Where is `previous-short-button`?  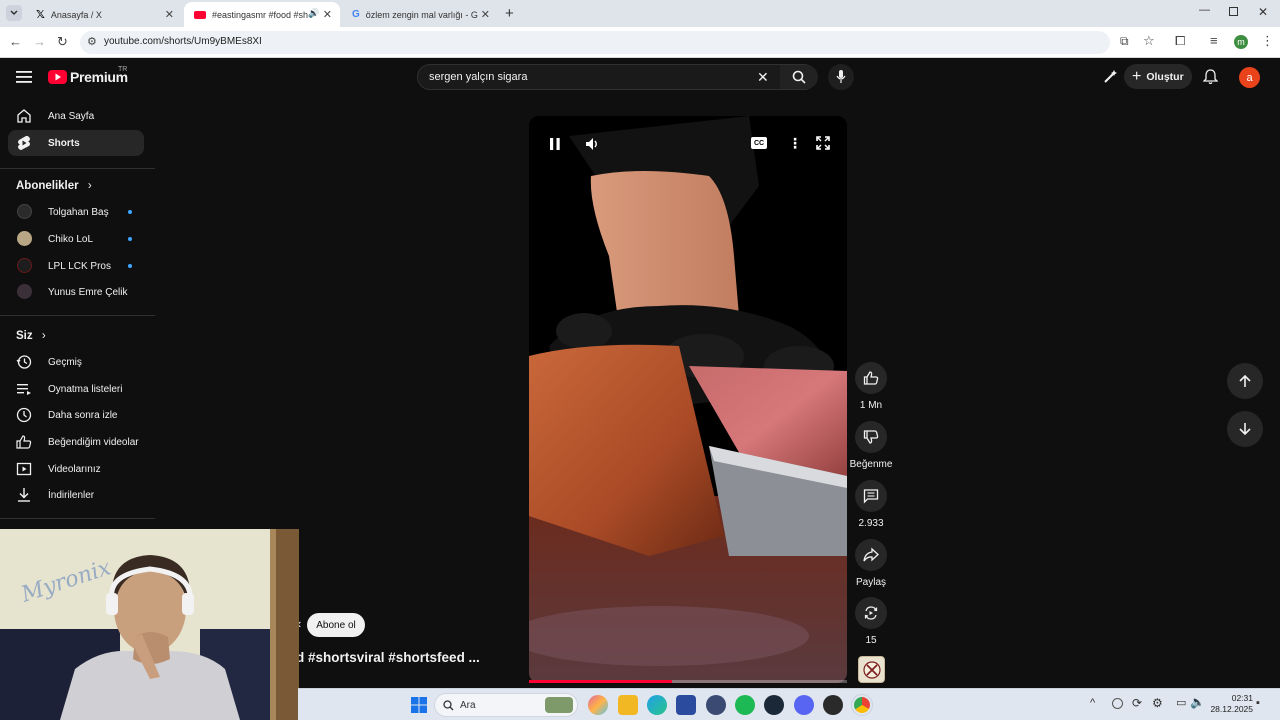
previous-short-button is located at coordinates (1245, 381).